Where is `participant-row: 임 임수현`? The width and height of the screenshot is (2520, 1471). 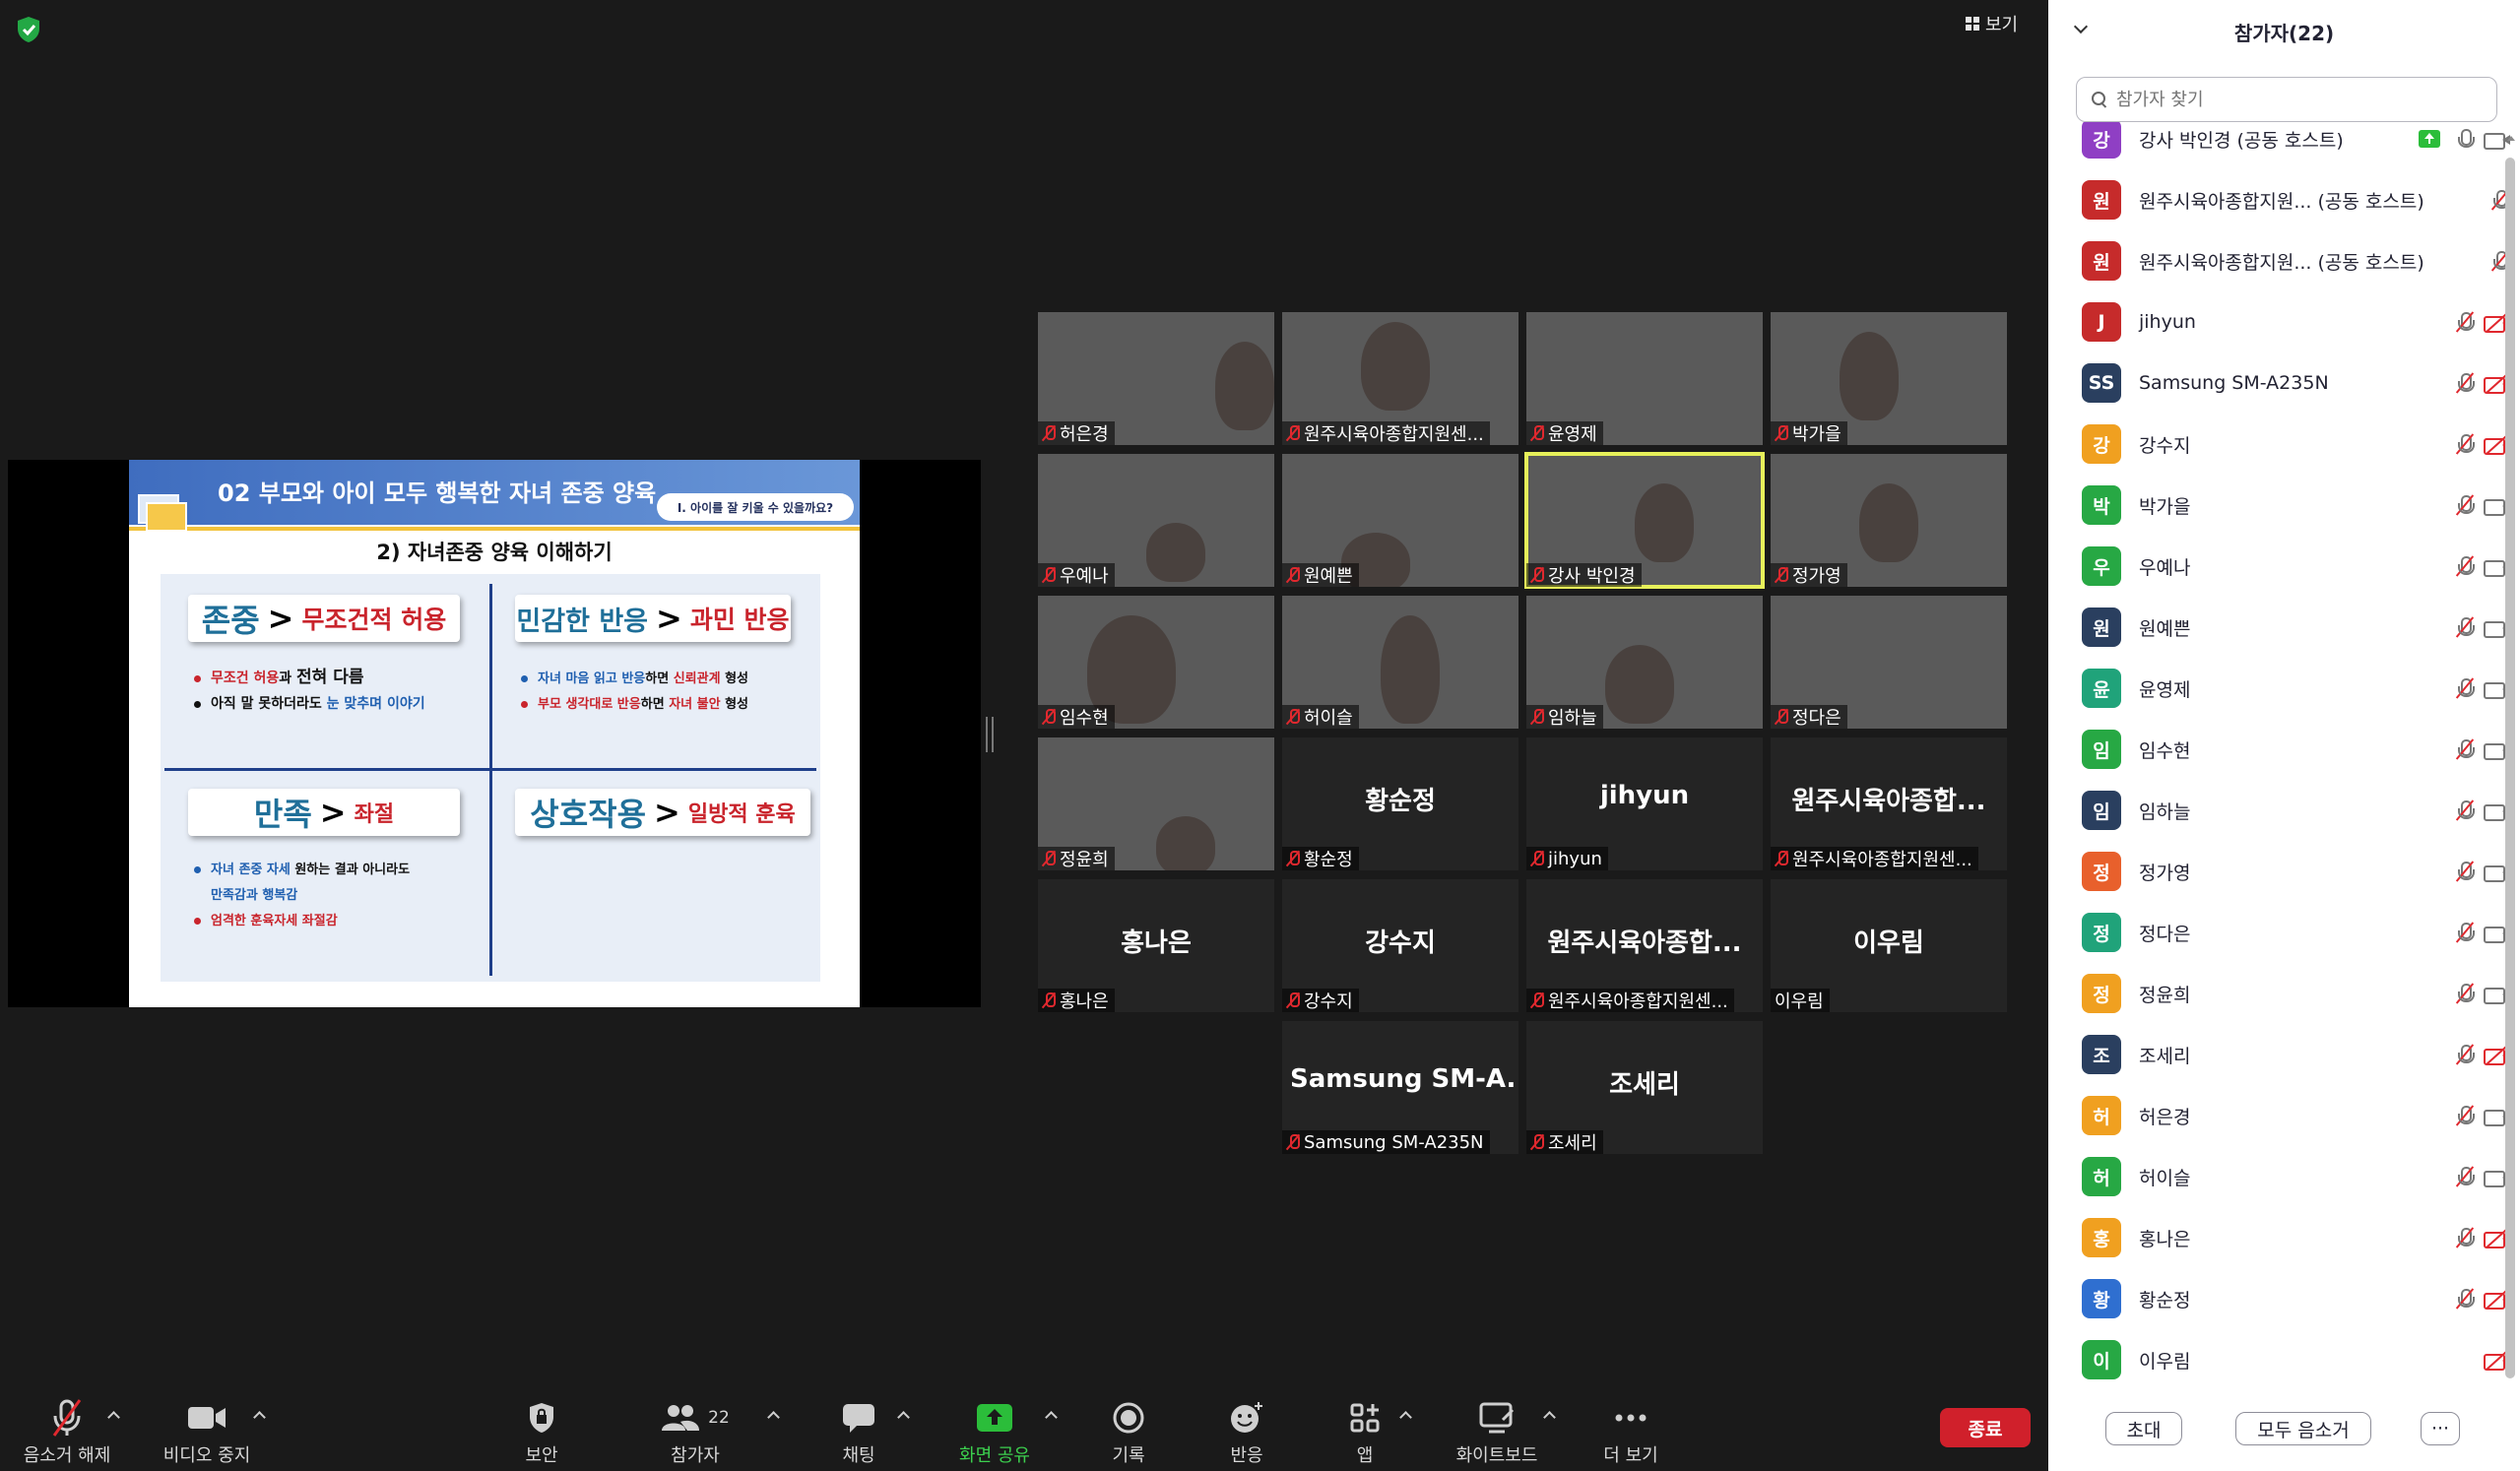
participant-row: 임 임수현 is located at coordinates (2279, 749).